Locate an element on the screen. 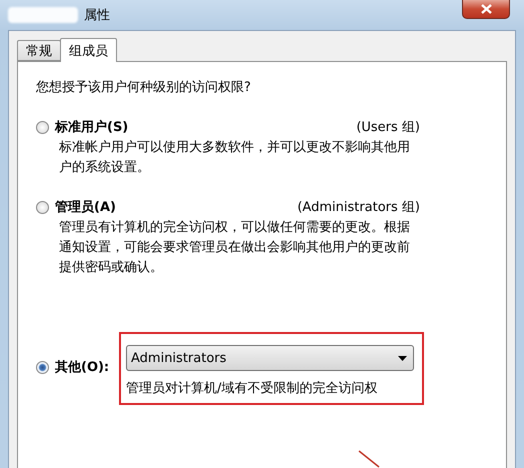  window-title: 属性 is located at coordinates (97, 15).